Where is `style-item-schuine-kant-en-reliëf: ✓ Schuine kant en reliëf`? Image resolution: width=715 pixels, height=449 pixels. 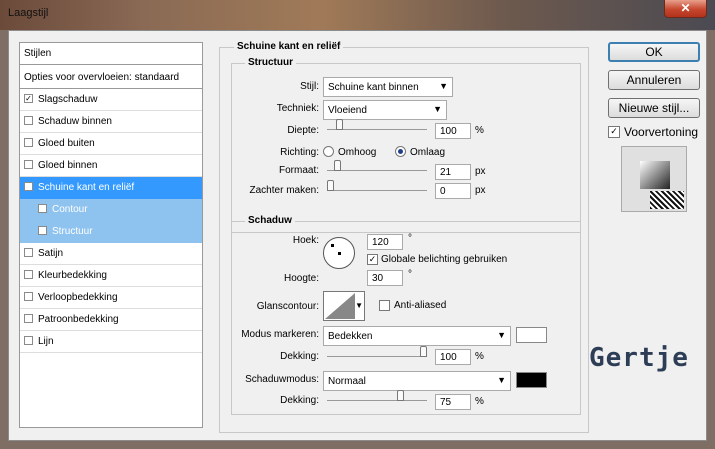
style-item-schuine-kant-en-reliëf: ✓ Schuine kant en reliëf is located at coordinates (111, 188).